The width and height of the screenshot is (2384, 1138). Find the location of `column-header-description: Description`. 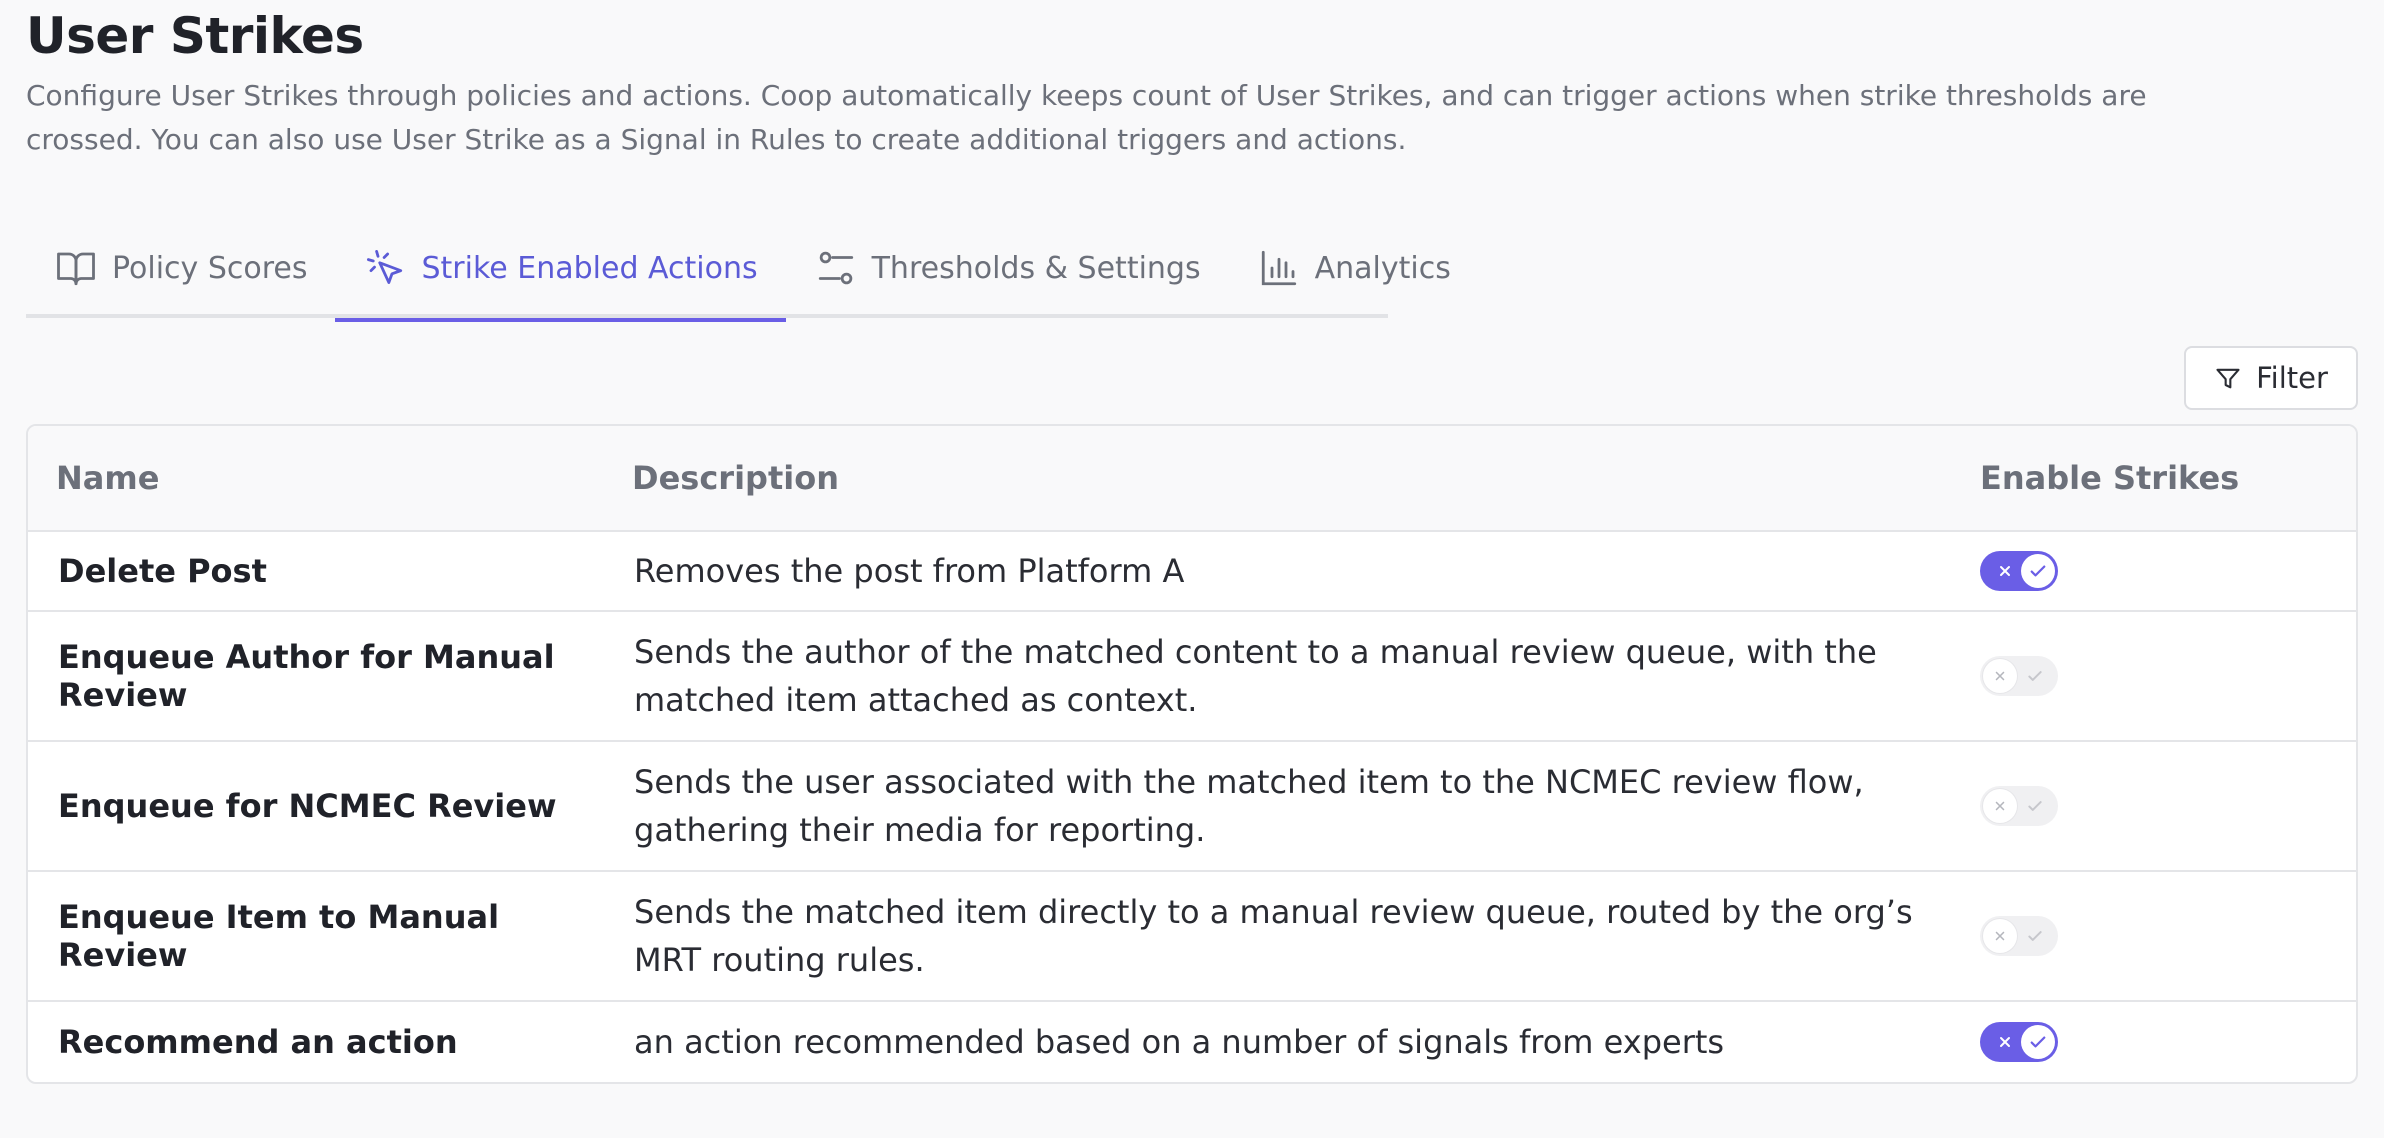

column-header-description: Description is located at coordinates (1306, 478).